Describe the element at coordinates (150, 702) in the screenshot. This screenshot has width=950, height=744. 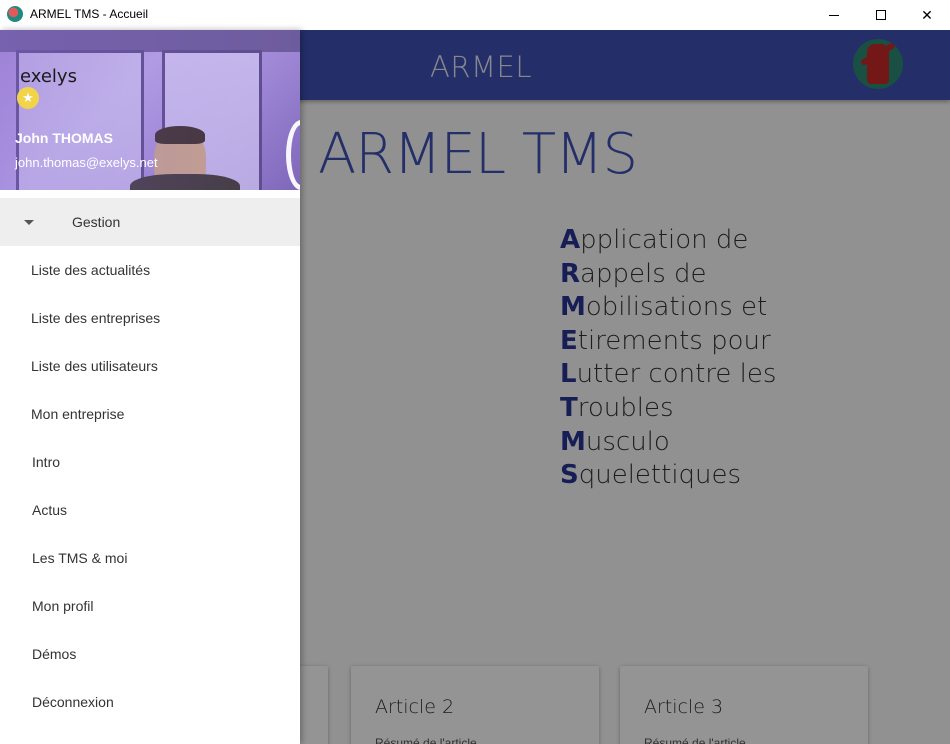
I see `menu-item-deconnexion: Déconnexion` at that location.